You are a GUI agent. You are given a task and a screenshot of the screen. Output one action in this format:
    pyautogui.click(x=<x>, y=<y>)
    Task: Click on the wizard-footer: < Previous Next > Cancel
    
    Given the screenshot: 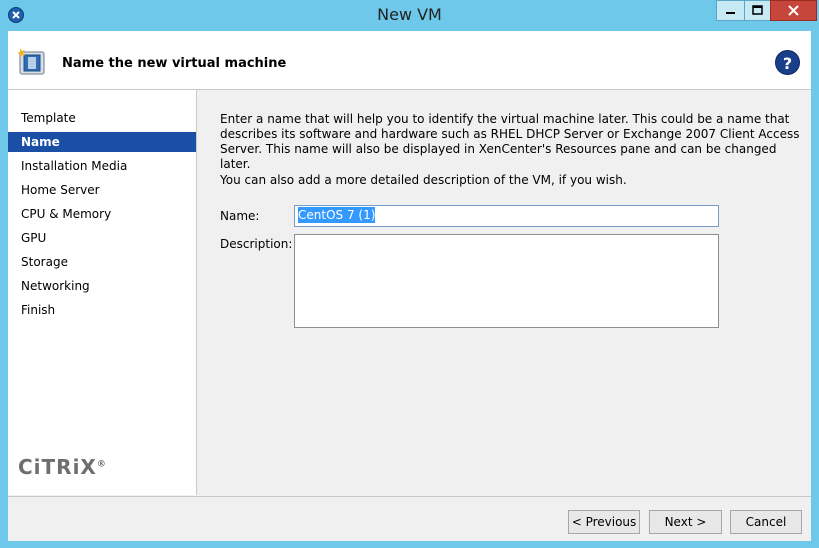 What is the action you would take?
    pyautogui.click(x=409, y=518)
    